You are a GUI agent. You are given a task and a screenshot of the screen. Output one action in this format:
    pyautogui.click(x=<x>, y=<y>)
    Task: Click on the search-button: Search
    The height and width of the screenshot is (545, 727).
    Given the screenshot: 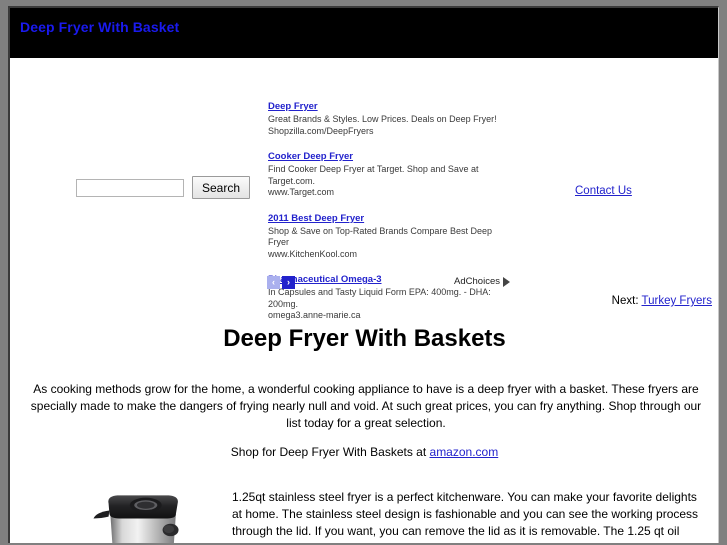 What is the action you would take?
    pyautogui.click(x=221, y=187)
    